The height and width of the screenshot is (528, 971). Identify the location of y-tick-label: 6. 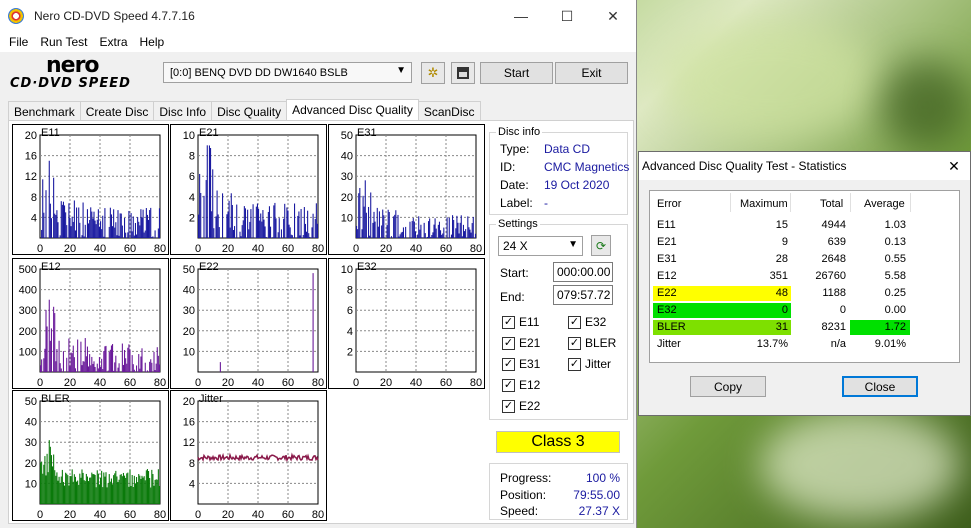
(350, 311).